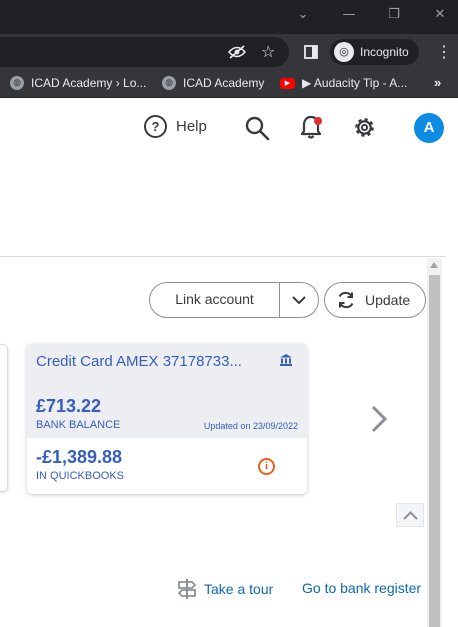  Describe the element at coordinates (239, 589) in the screenshot. I see `take-a-tour-label: Take a tour` at that location.